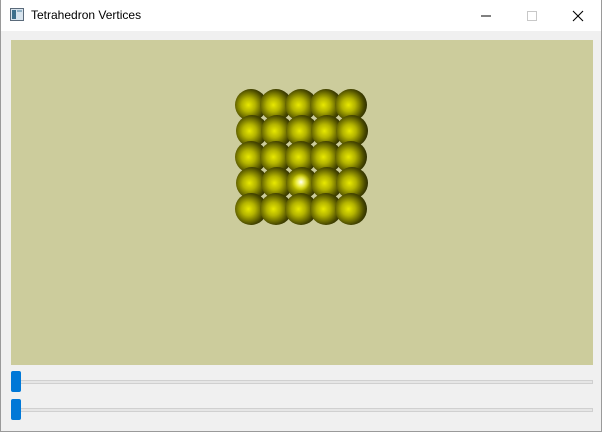 The image size is (602, 432). What do you see at coordinates (16, 381) in the screenshot?
I see `slider-1-thumb` at bounding box center [16, 381].